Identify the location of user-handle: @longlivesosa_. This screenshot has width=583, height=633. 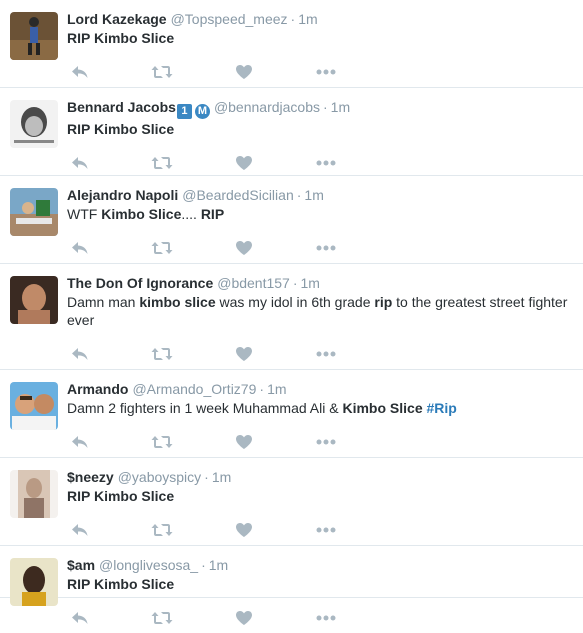
(148, 565).